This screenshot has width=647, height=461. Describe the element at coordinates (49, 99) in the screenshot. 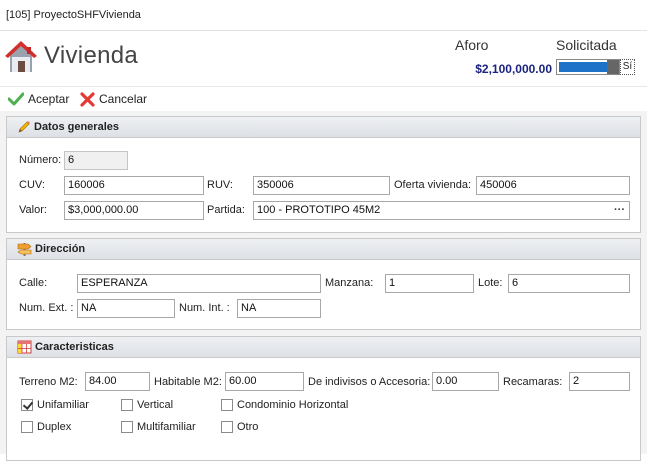

I see `accept-label: Aceptar` at that location.